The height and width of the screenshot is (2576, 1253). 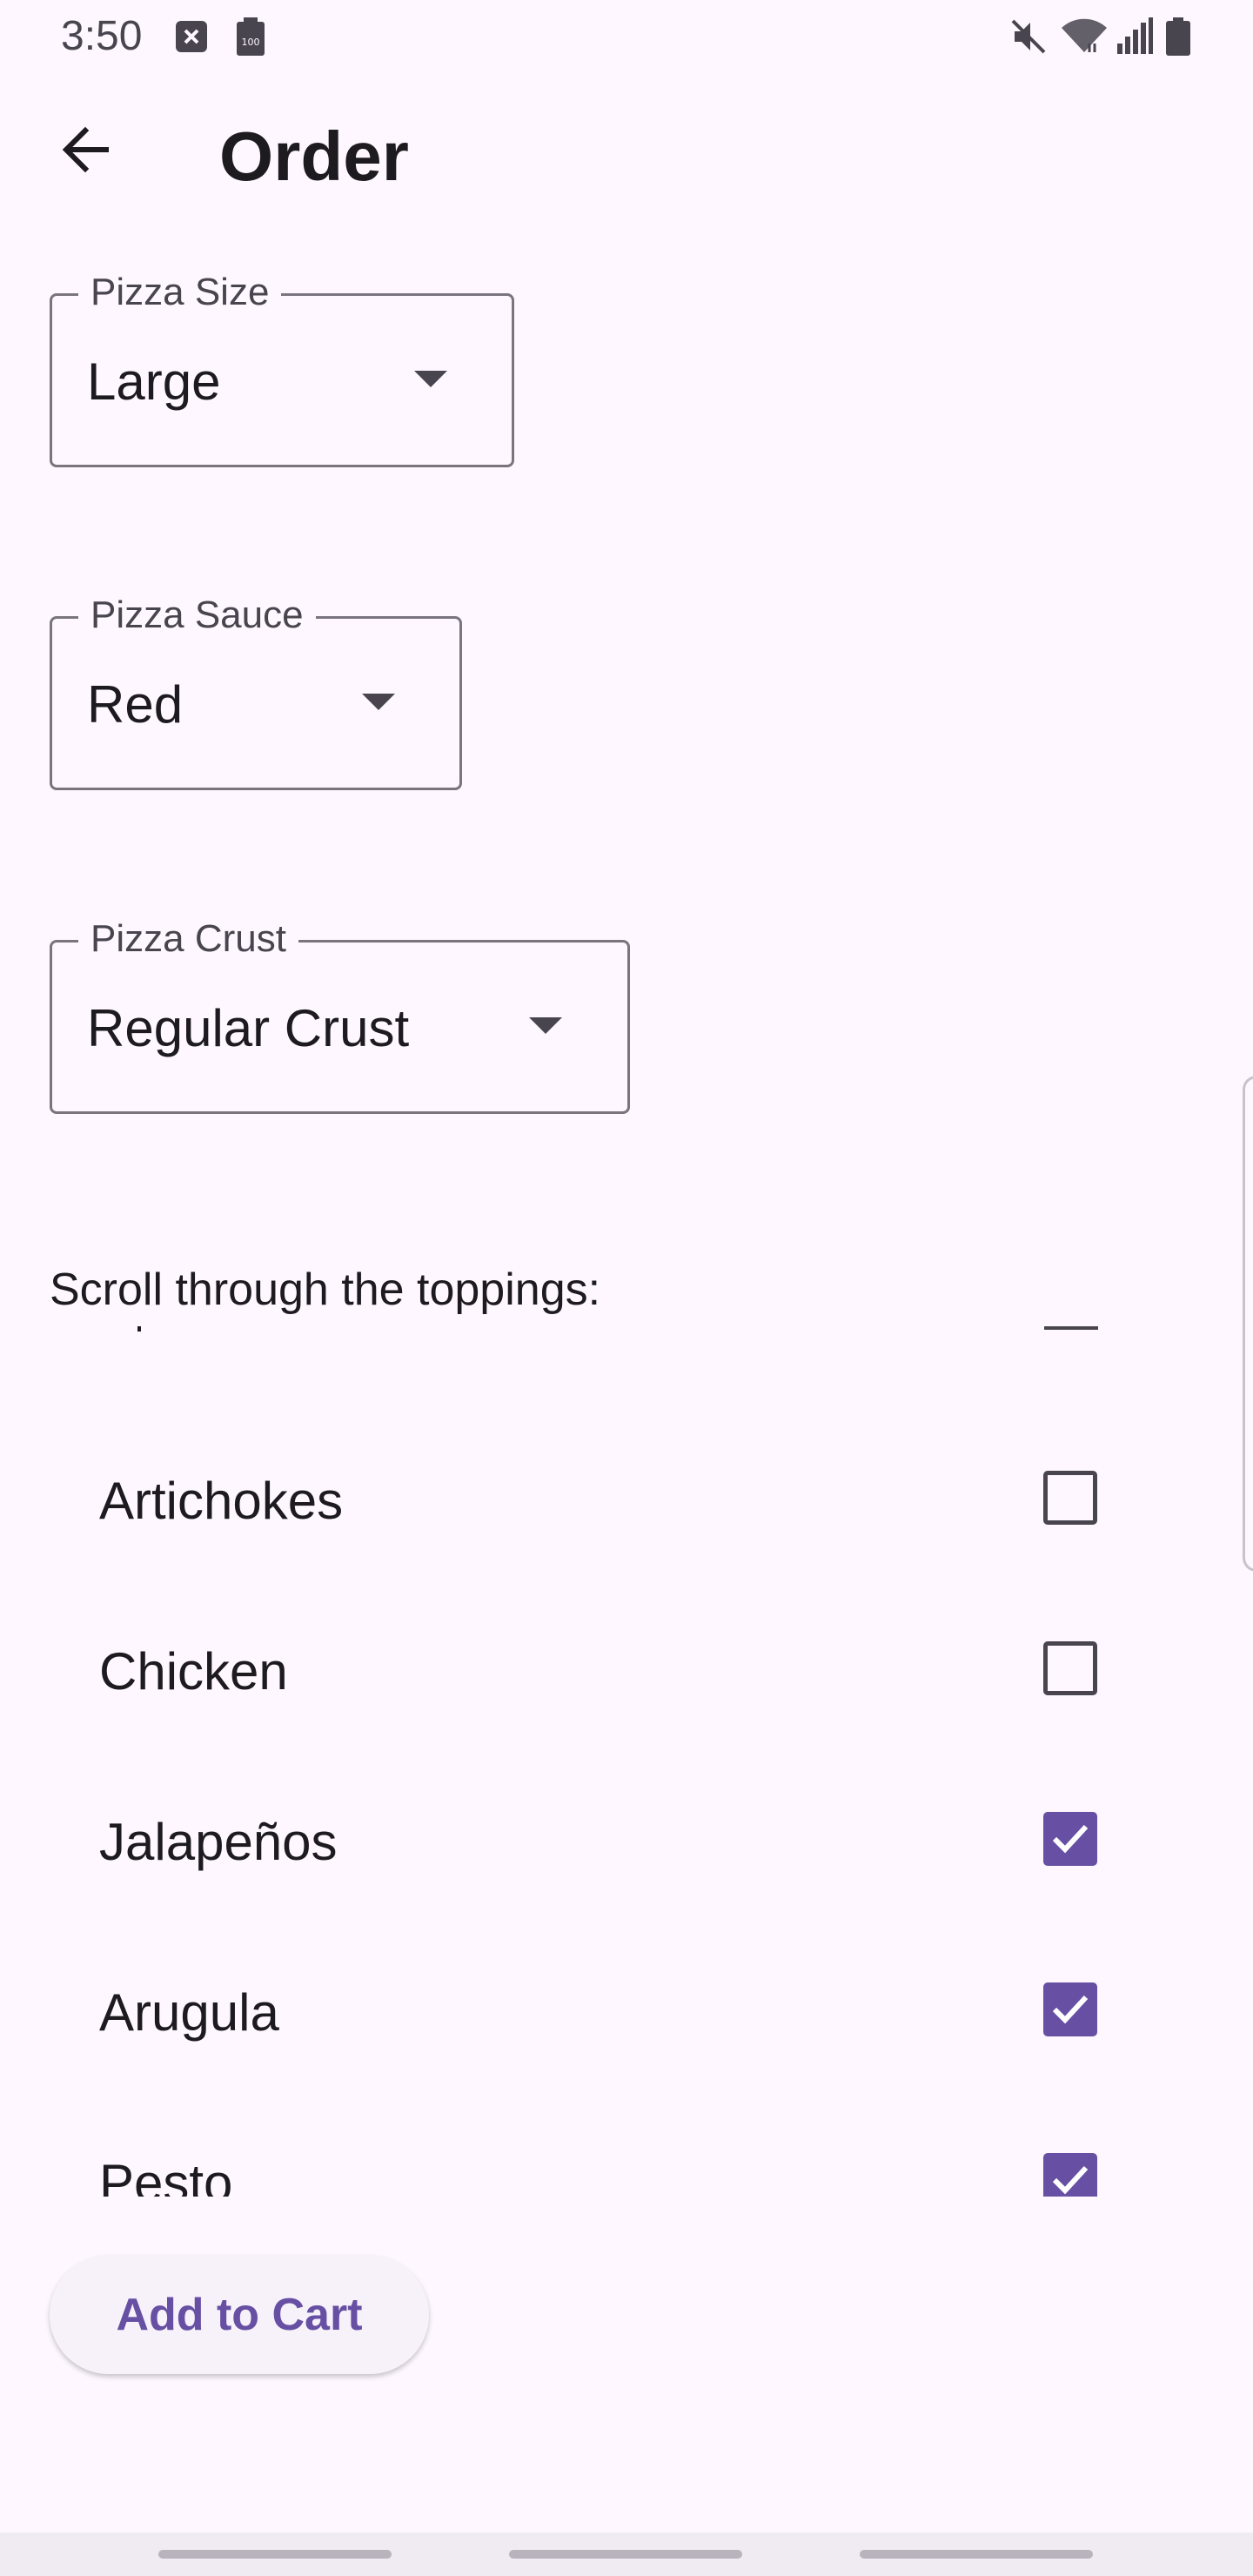 I want to click on wifi-icon, so click(x=1084, y=38).